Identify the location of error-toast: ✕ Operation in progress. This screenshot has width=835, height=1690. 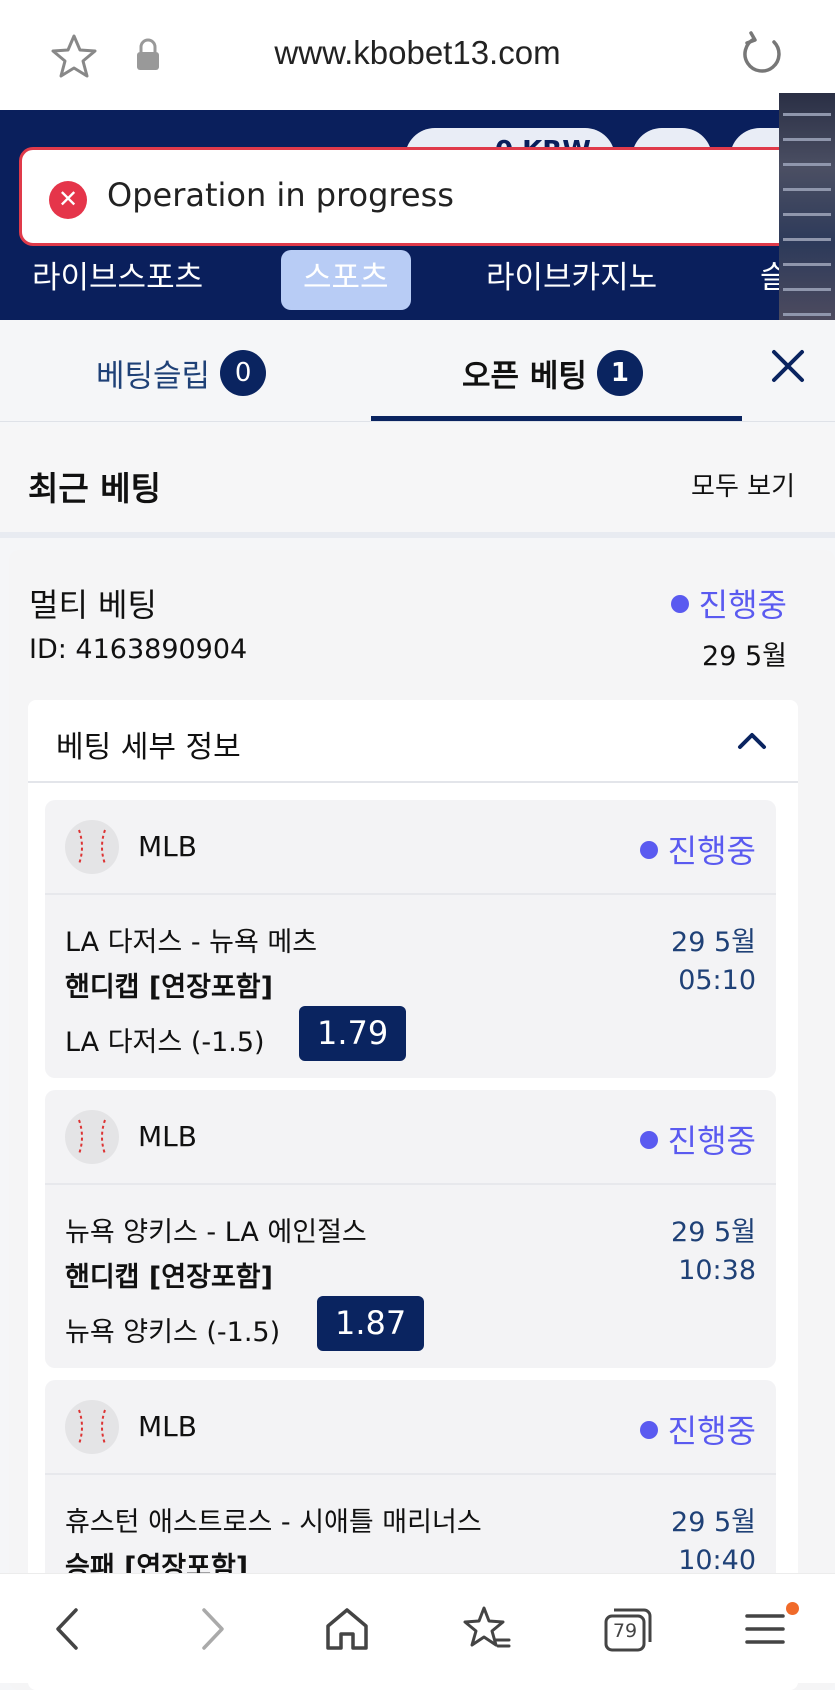
(421, 196).